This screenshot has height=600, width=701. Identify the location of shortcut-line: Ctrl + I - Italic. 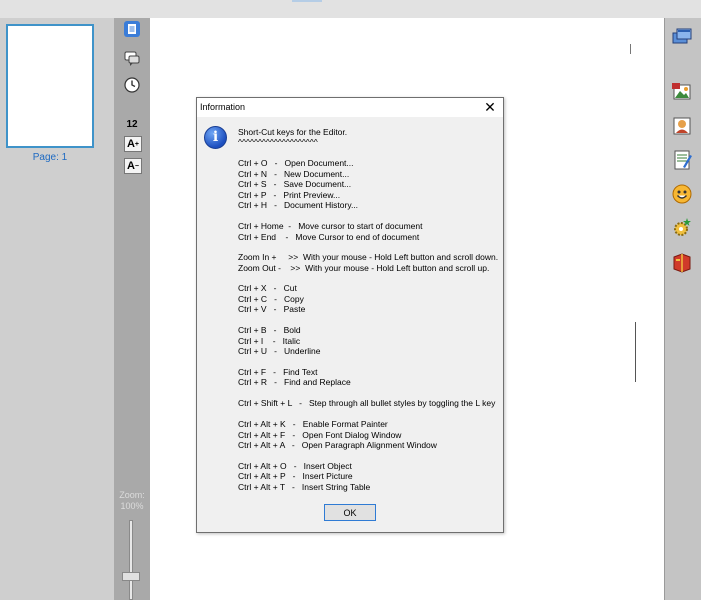
(269, 340).